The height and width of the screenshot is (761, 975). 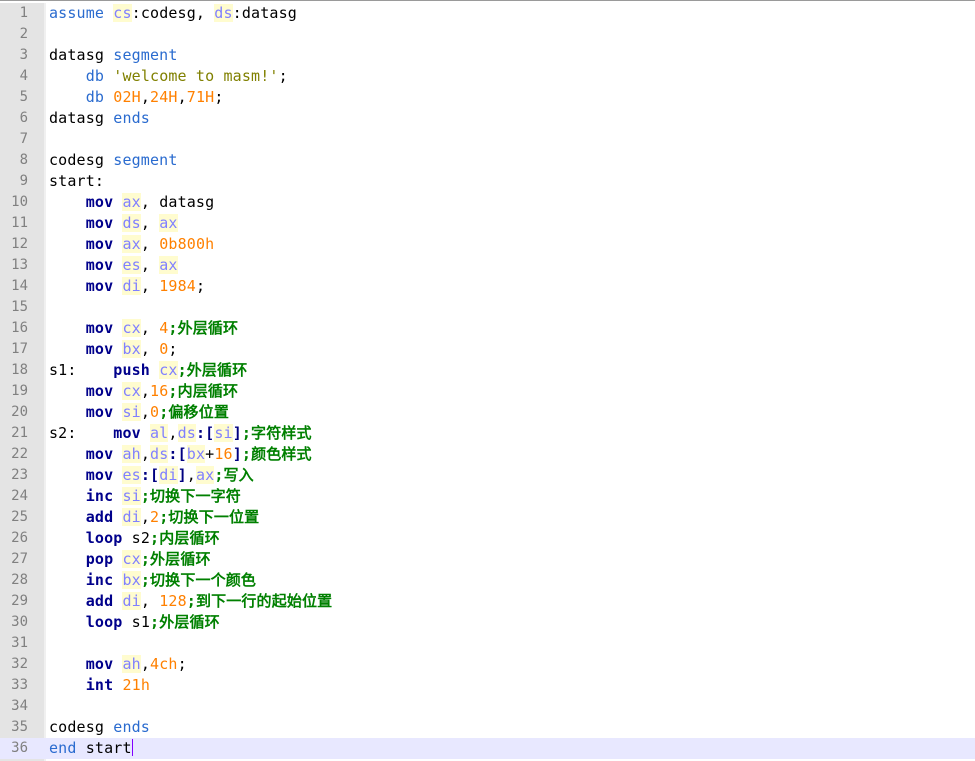 I want to click on line-code: codesg ends, so click(x=99, y=727).